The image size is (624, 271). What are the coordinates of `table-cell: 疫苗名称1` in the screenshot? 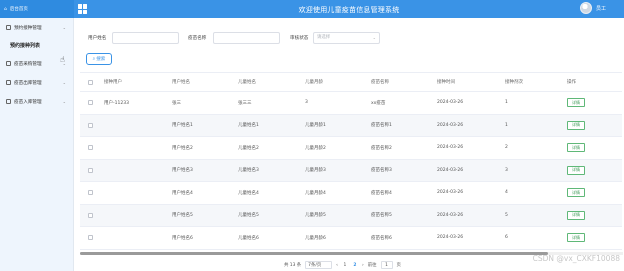 It's located at (381, 126).